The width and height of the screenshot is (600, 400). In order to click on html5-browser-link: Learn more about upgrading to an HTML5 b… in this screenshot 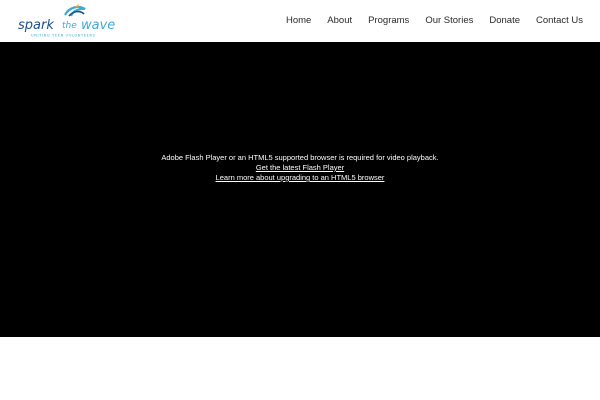, I will do `click(300, 177)`.